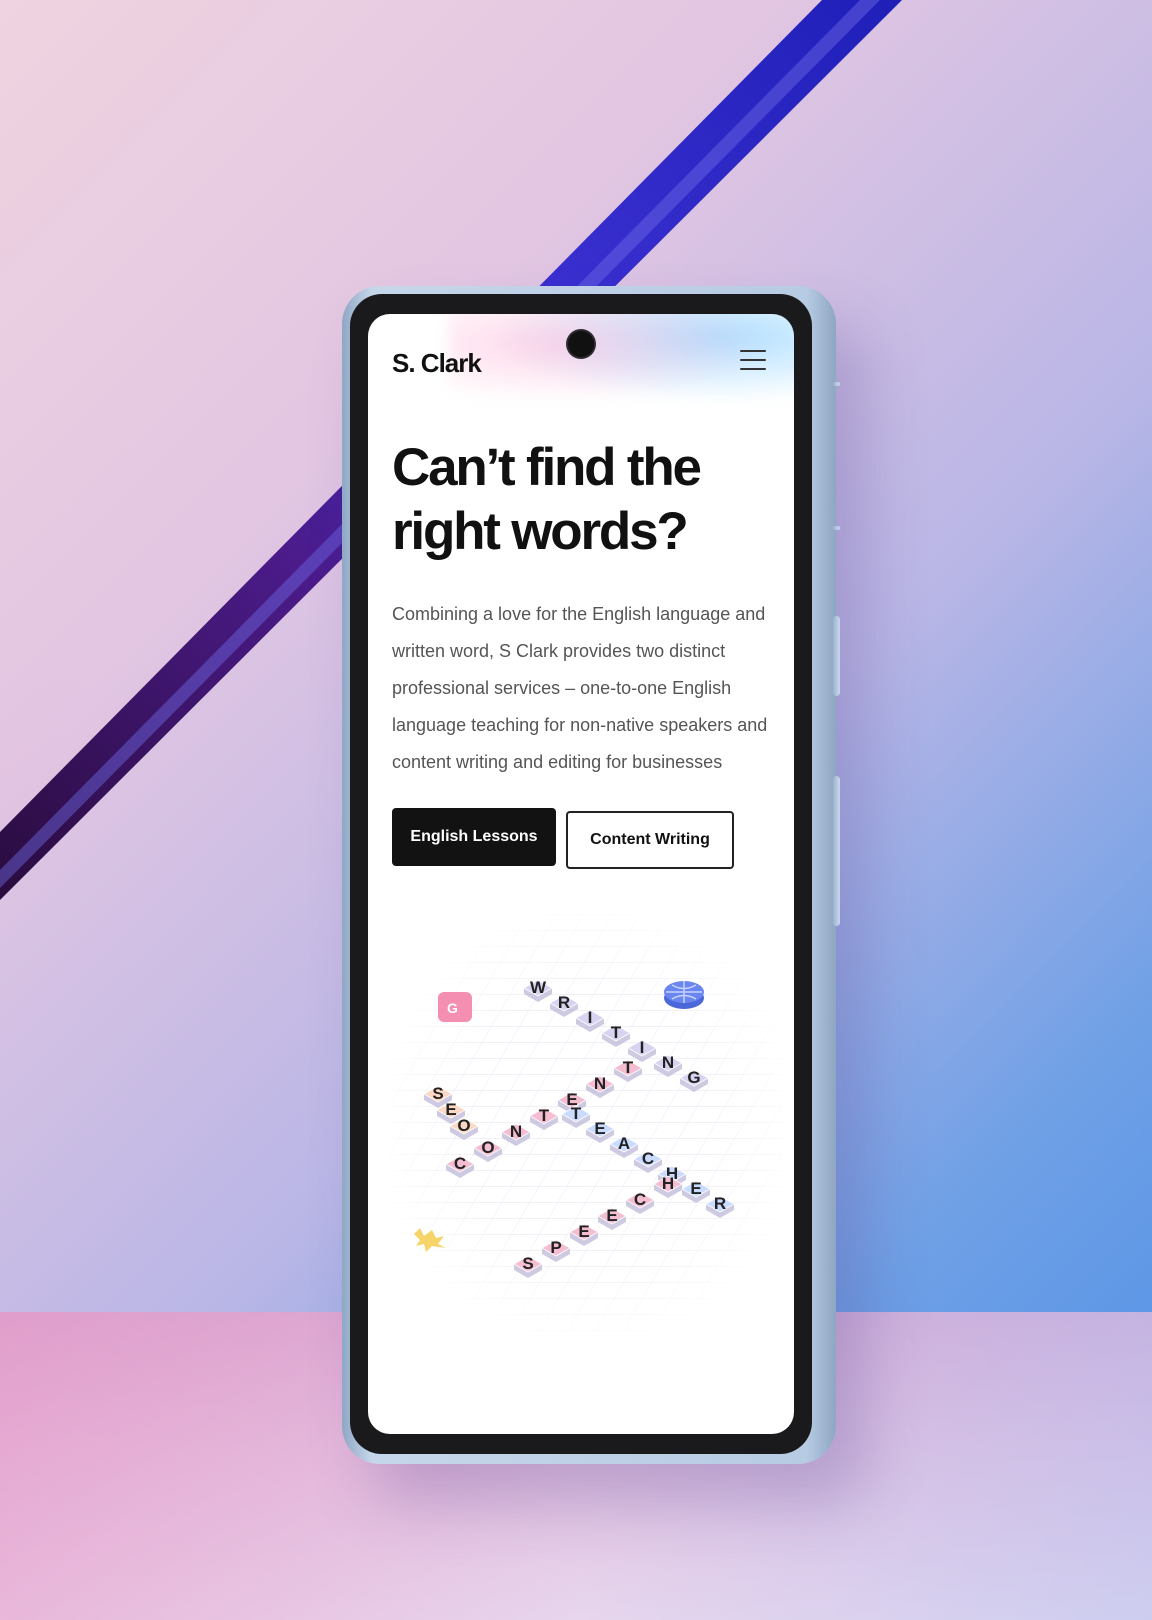 The width and height of the screenshot is (1152, 1620). What do you see at coordinates (555, 1247) in the screenshot?
I see `tile-letter: P` at bounding box center [555, 1247].